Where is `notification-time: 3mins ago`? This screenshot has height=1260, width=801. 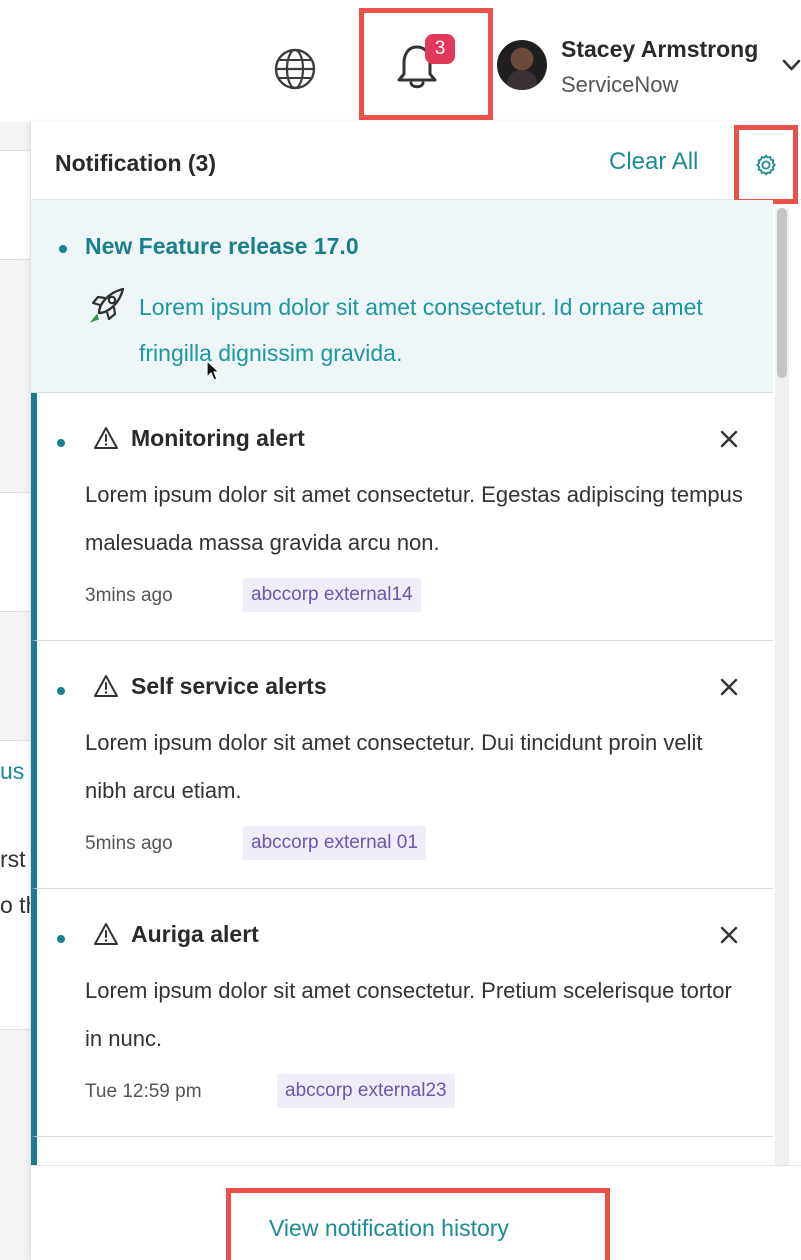
notification-time: 3mins ago is located at coordinates (129, 595).